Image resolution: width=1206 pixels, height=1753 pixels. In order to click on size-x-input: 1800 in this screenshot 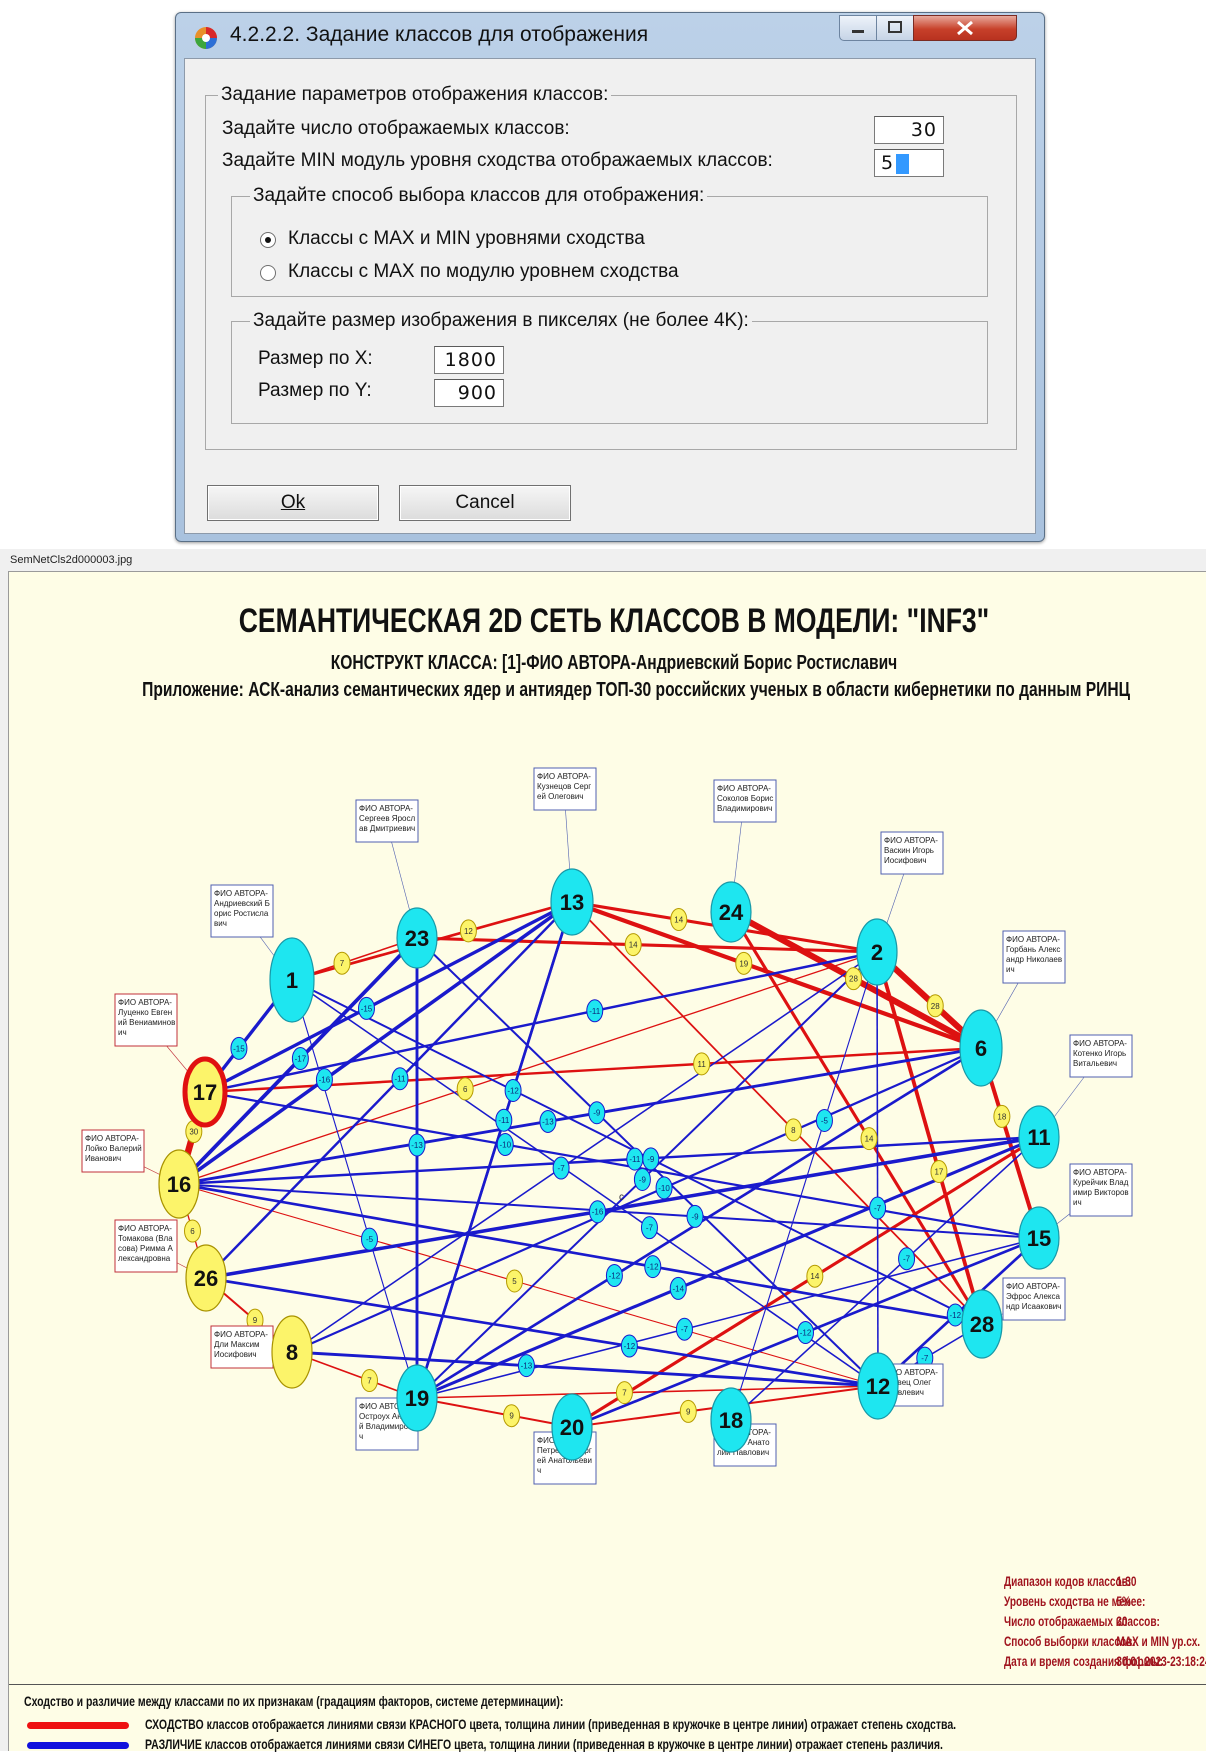, I will do `click(469, 360)`.